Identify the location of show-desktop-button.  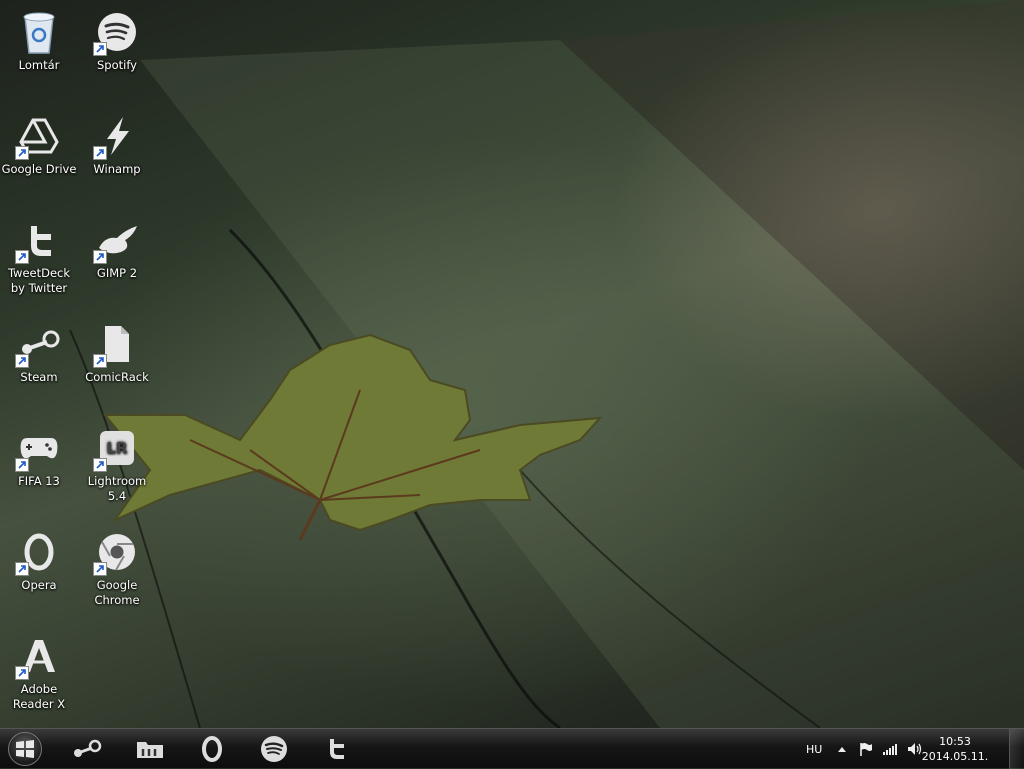
(1016, 749).